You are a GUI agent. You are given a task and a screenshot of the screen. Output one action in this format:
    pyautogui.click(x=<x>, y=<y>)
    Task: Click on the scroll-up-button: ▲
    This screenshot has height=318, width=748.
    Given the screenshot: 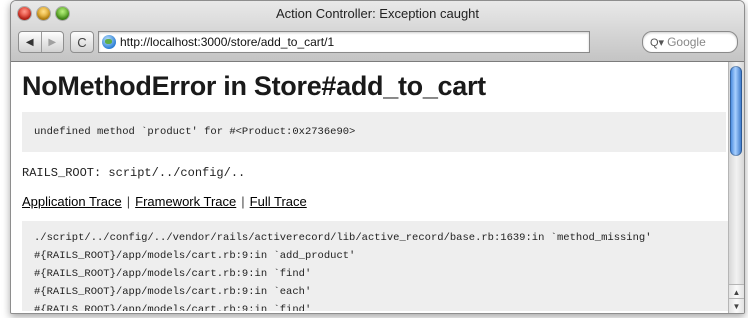 What is the action you would take?
    pyautogui.click(x=736, y=291)
    